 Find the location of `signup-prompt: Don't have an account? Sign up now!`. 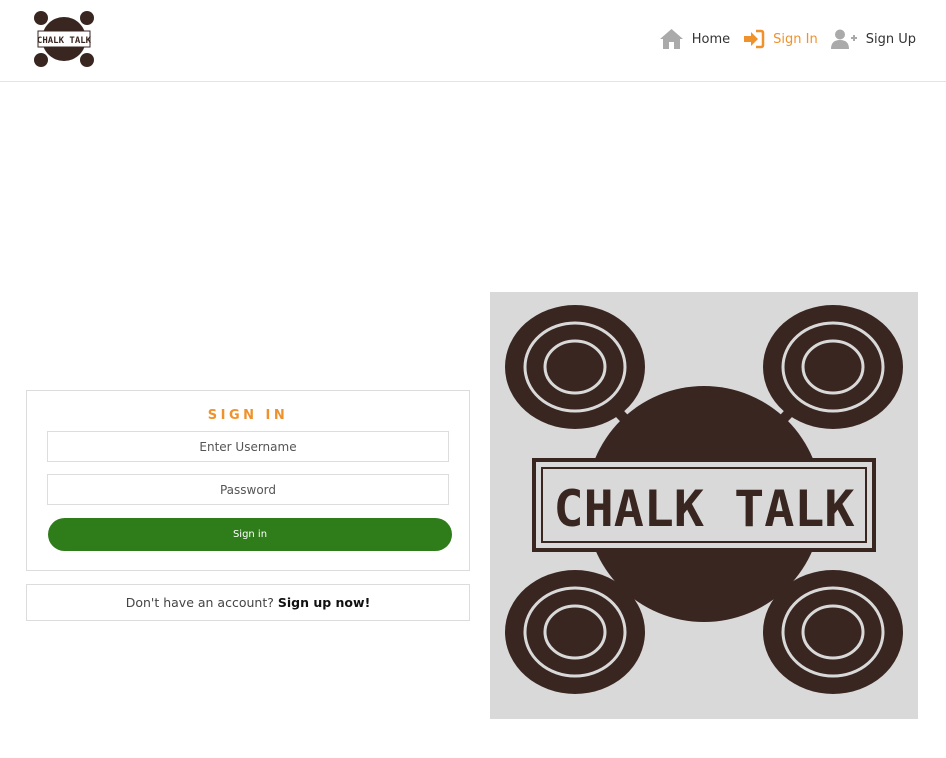

signup-prompt: Don't have an account? Sign up now! is located at coordinates (248, 602).